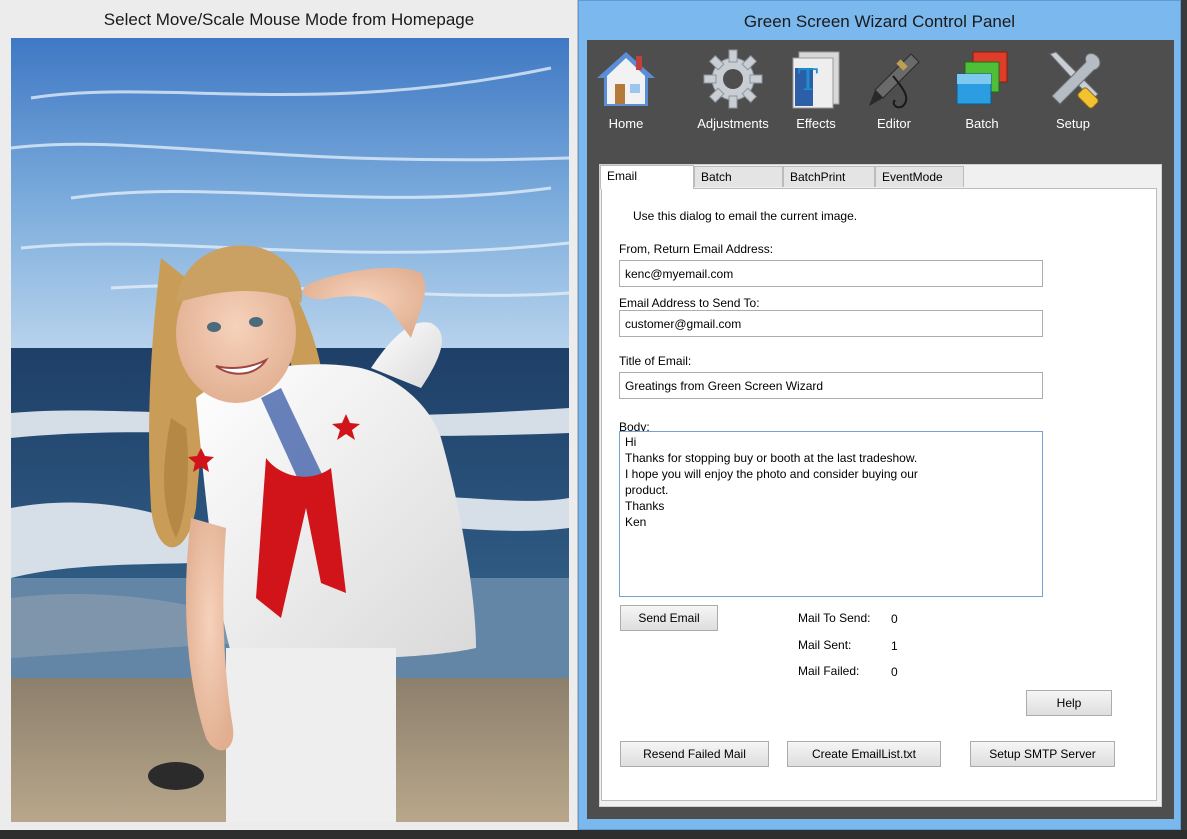 The height and width of the screenshot is (839, 1187). What do you see at coordinates (696, 249) in the screenshot?
I see `from-address-label: From, Return Email Address:` at bounding box center [696, 249].